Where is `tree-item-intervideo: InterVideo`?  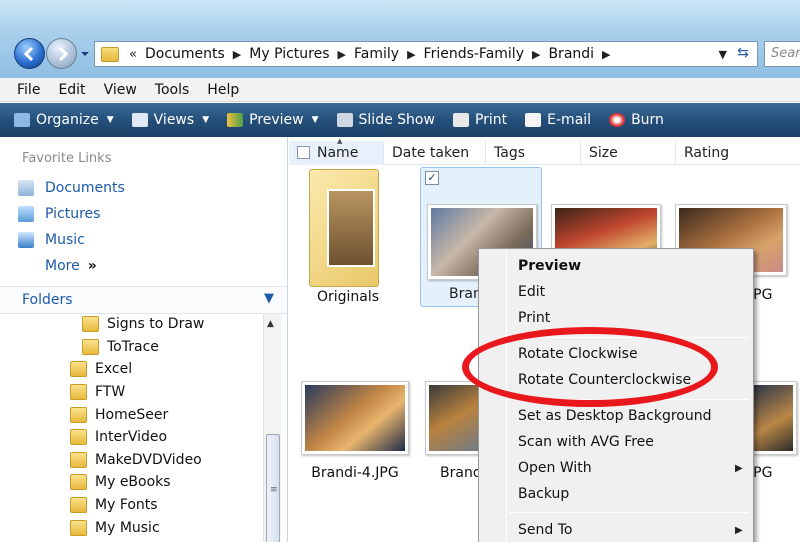
tree-item-intervideo: InterVideo is located at coordinates (118, 437).